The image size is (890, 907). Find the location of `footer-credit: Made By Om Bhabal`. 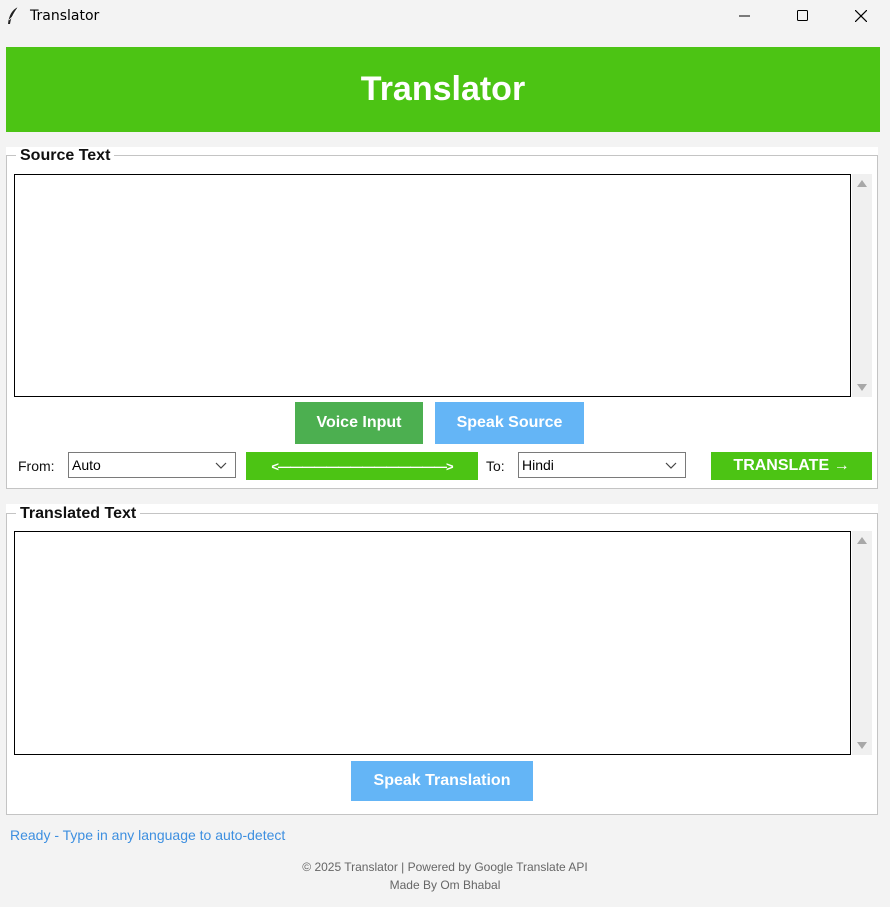

footer-credit: Made By Om Bhabal is located at coordinates (445, 885).